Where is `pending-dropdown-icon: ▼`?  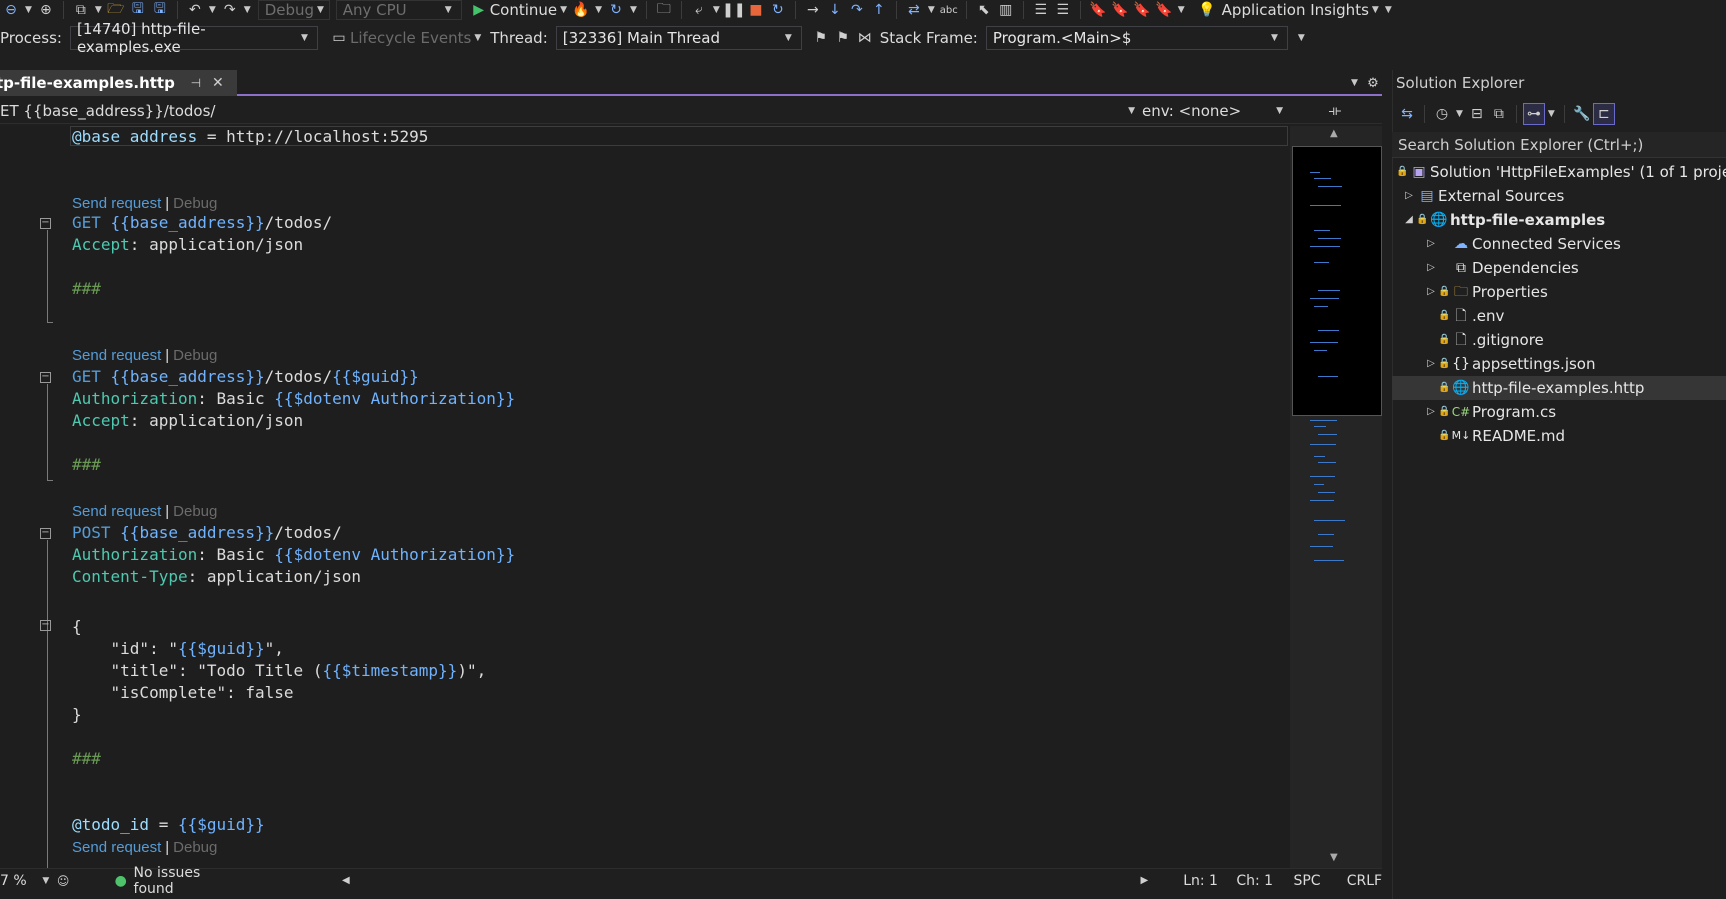 pending-dropdown-icon: ▼ is located at coordinates (1459, 114).